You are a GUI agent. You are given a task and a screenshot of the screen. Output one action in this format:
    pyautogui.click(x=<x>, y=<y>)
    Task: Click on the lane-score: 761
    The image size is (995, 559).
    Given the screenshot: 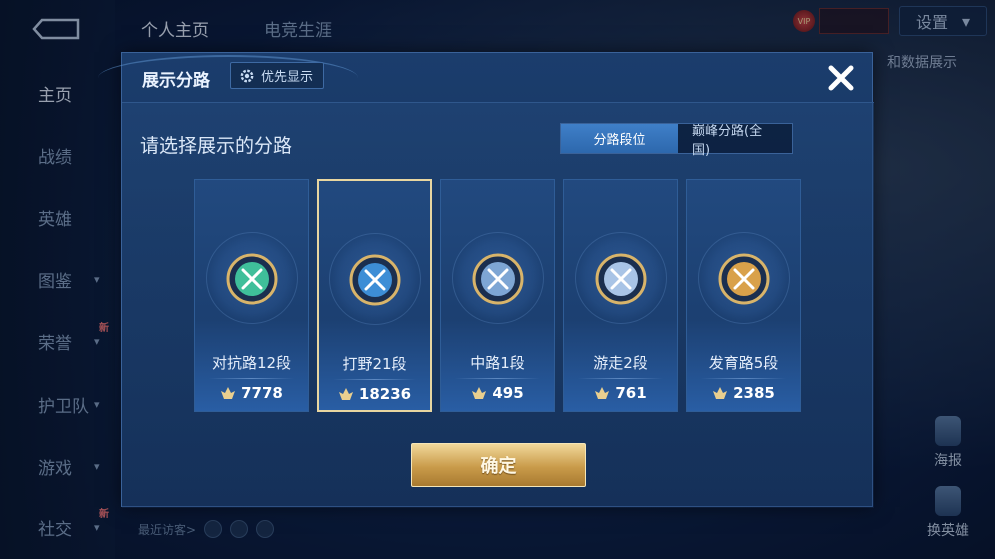 What is the action you would take?
    pyautogui.click(x=620, y=393)
    